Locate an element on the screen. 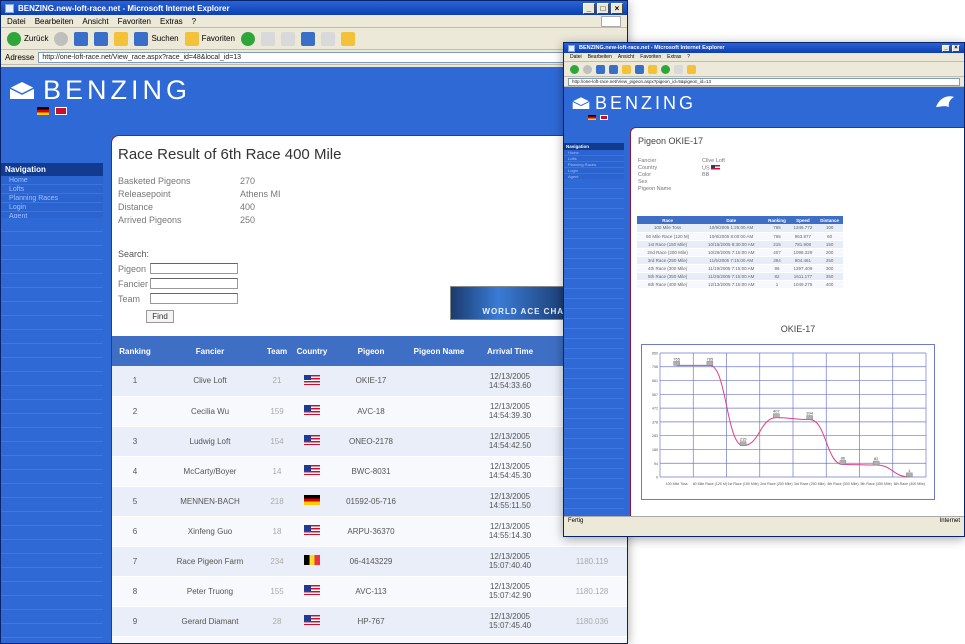 The height and width of the screenshot is (644, 965). col-speed: Speed is located at coordinates (803, 220).